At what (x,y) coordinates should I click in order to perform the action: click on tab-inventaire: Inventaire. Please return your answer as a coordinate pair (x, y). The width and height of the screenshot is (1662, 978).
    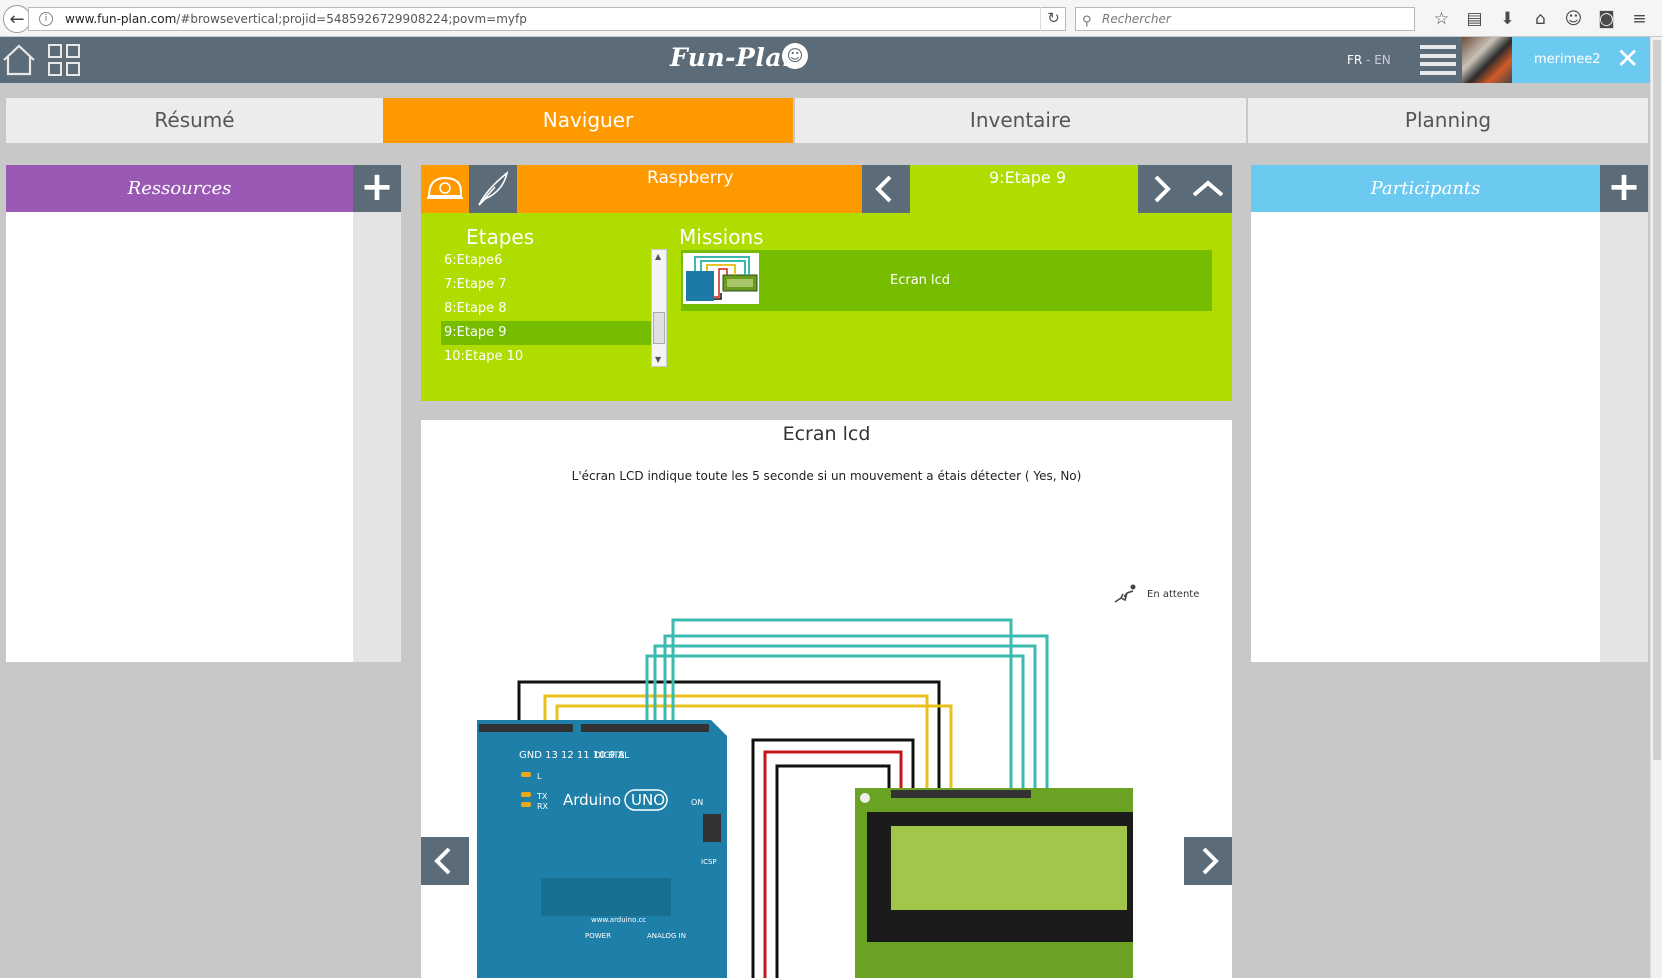
    Looking at the image, I should click on (1020, 120).